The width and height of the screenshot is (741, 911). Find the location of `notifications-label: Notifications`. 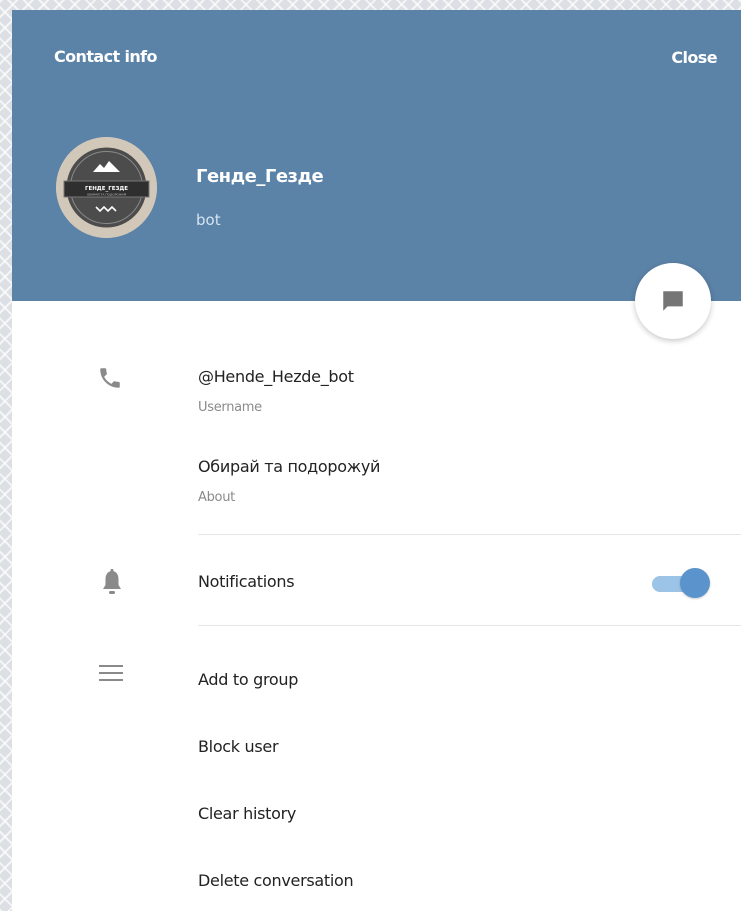

notifications-label: Notifications is located at coordinates (246, 581).